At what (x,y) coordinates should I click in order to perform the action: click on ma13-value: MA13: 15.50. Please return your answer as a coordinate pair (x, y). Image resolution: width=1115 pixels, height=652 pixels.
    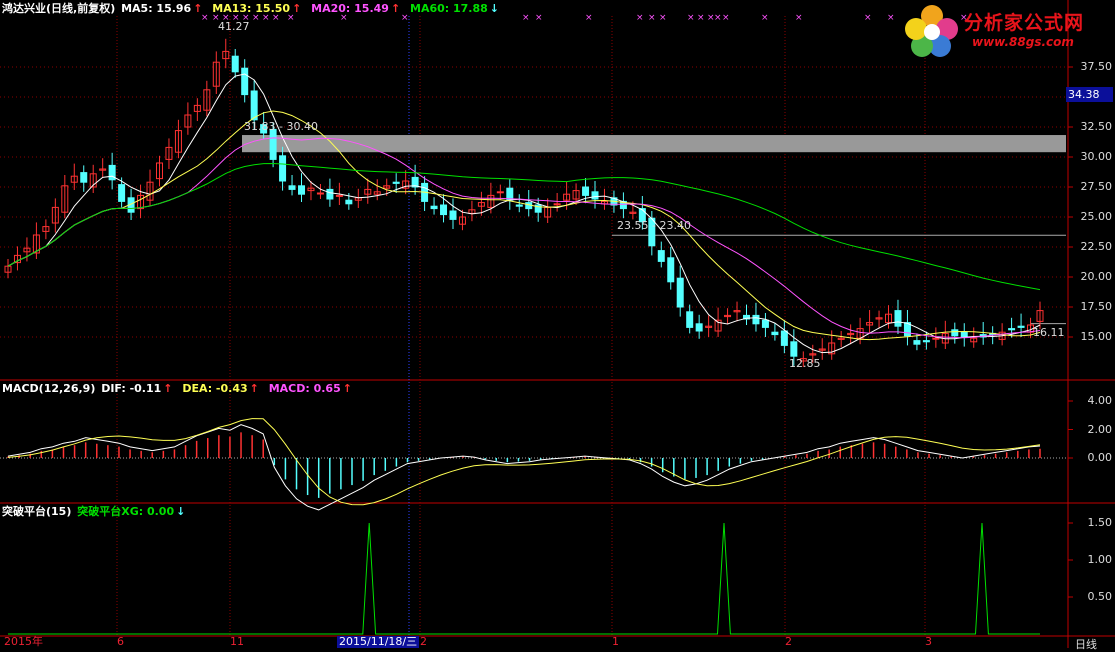
    Looking at the image, I should click on (251, 8).